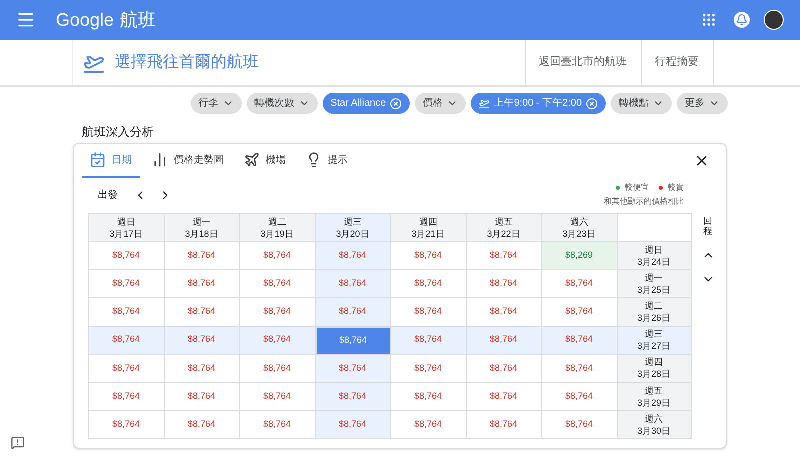  What do you see at coordinates (484, 103) in the screenshot?
I see `takeoff-icon` at bounding box center [484, 103].